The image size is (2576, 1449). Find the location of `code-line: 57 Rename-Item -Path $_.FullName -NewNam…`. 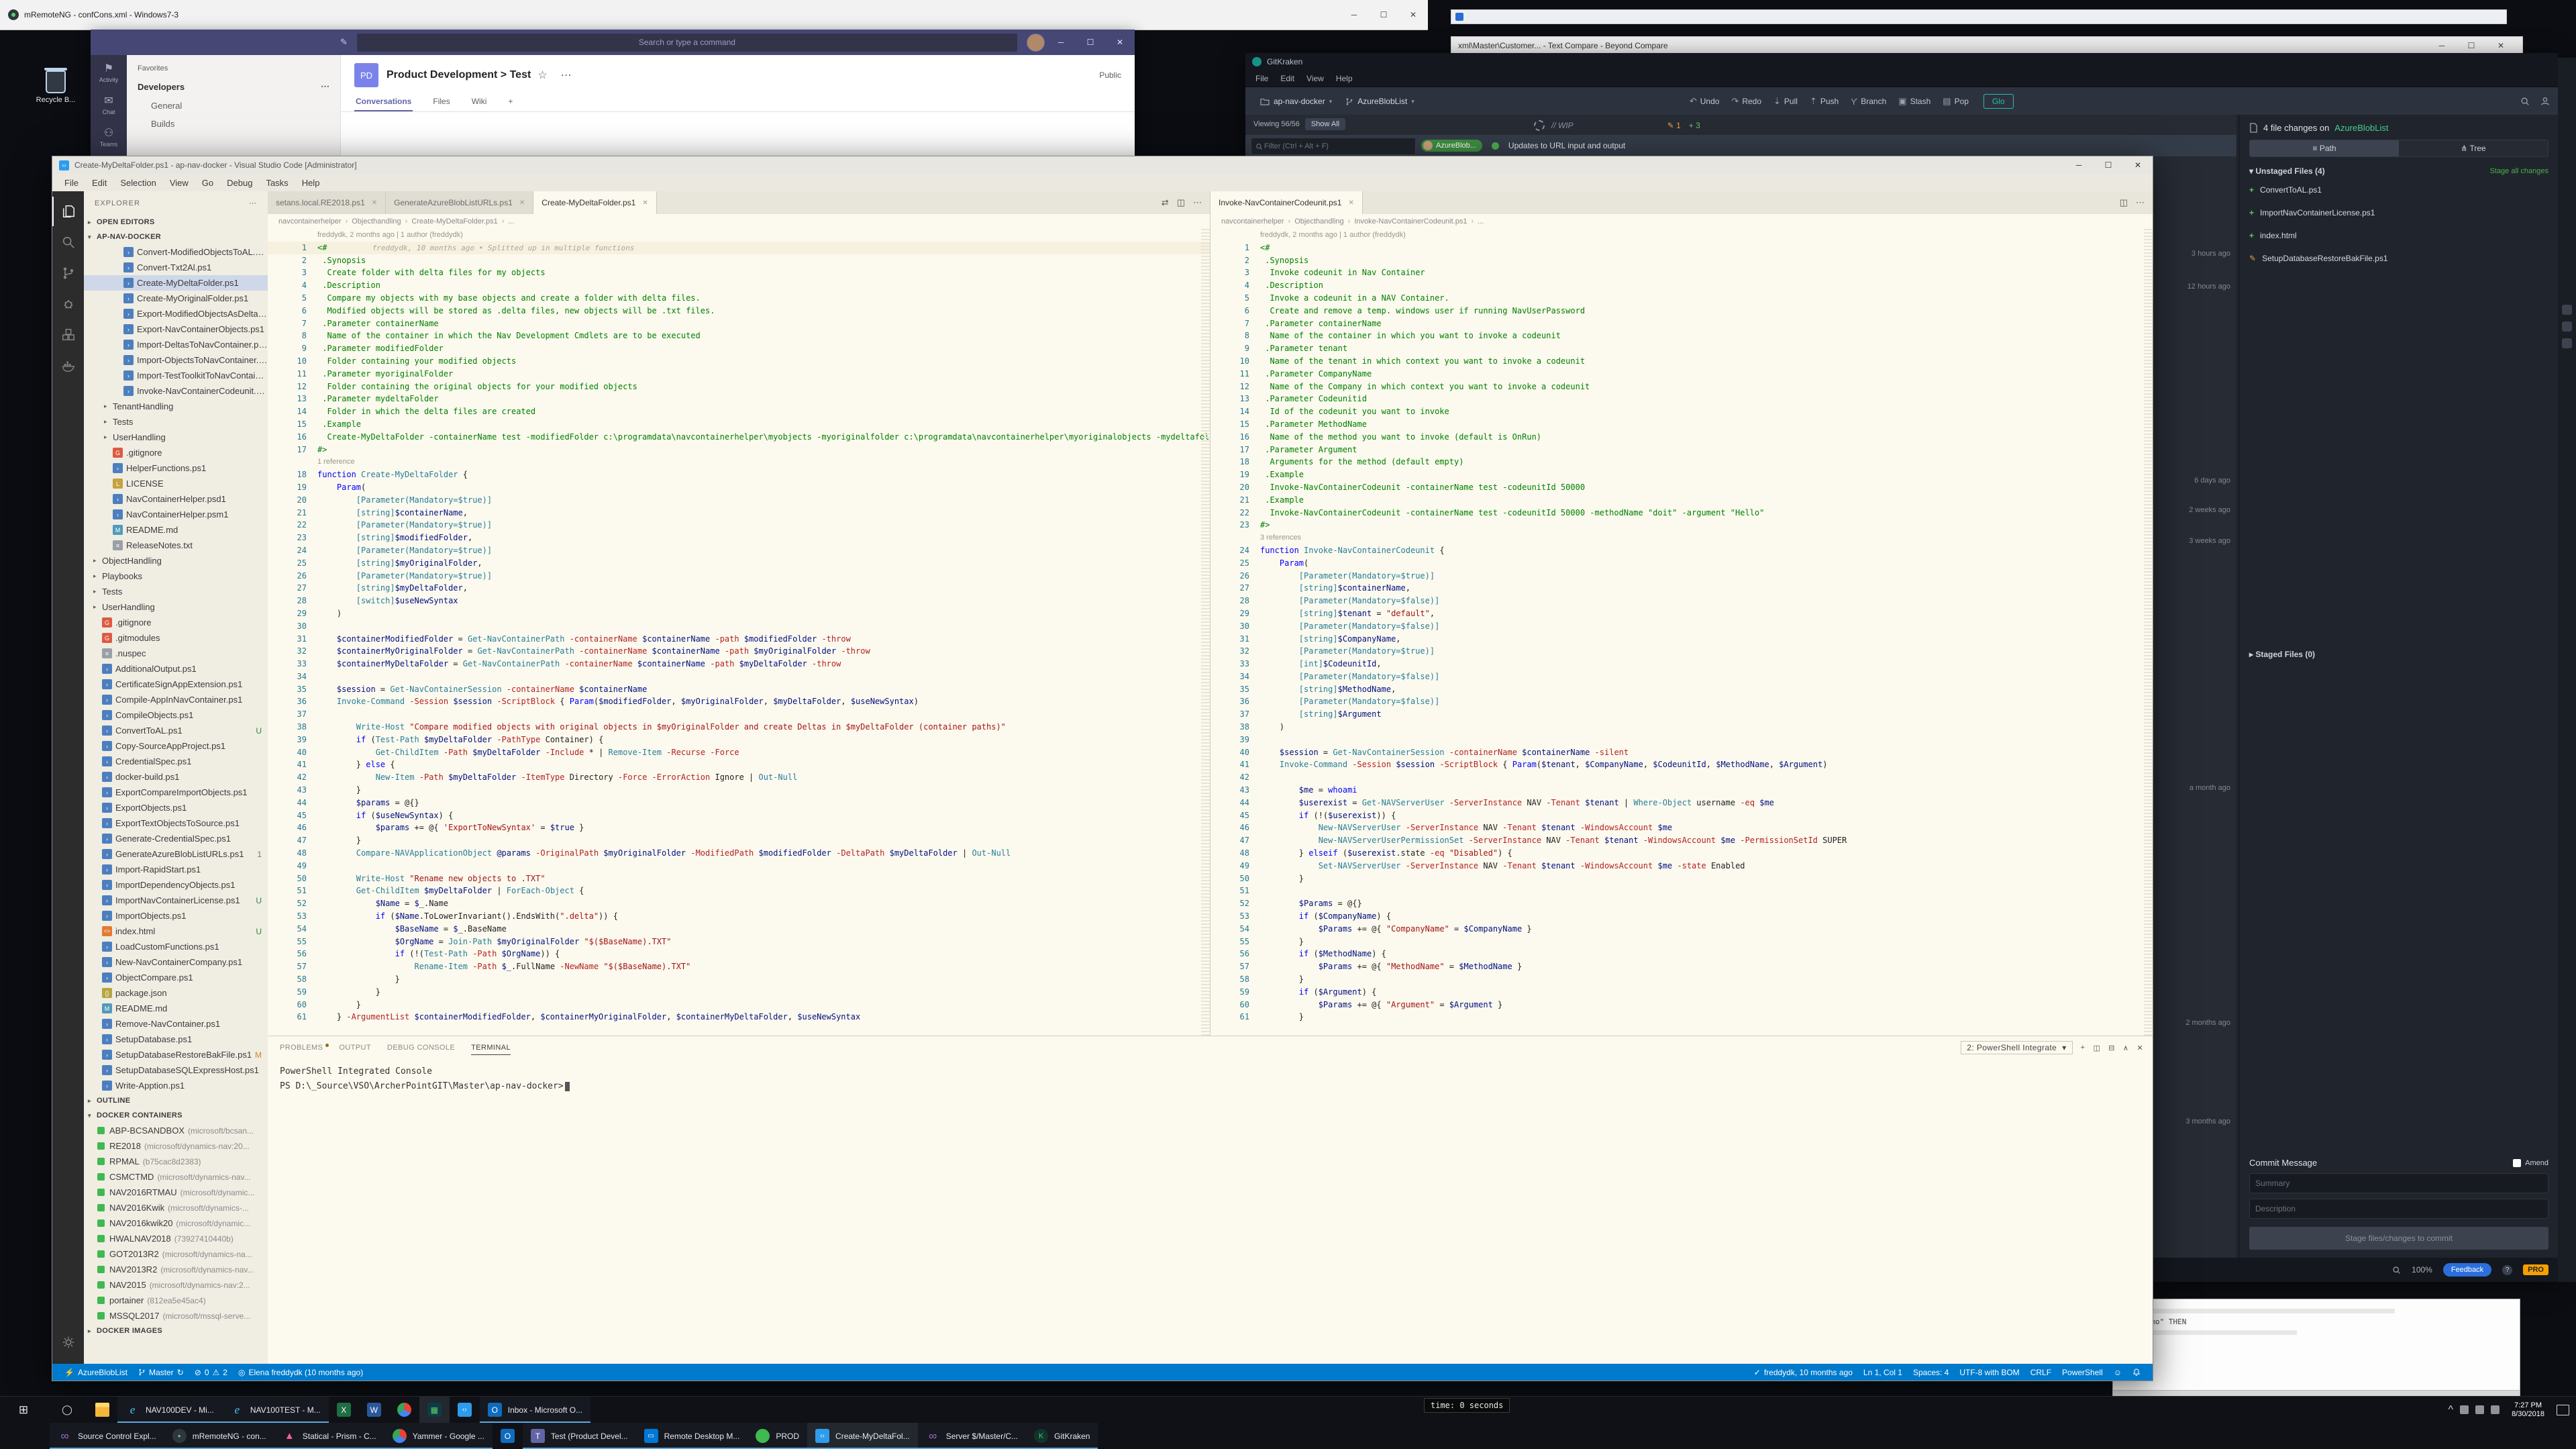

code-line: 57 Rename-Item -Path $_.FullName -NewNam… is located at coordinates (739, 966).